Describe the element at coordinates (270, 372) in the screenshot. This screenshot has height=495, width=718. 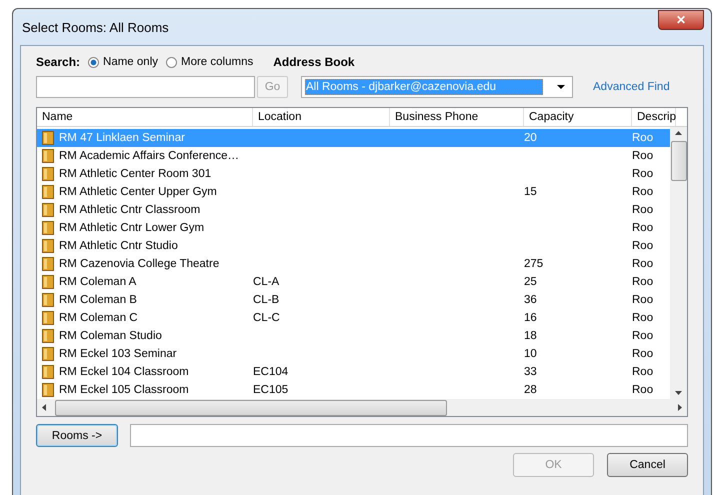
I see `room-location: EC104` at that location.